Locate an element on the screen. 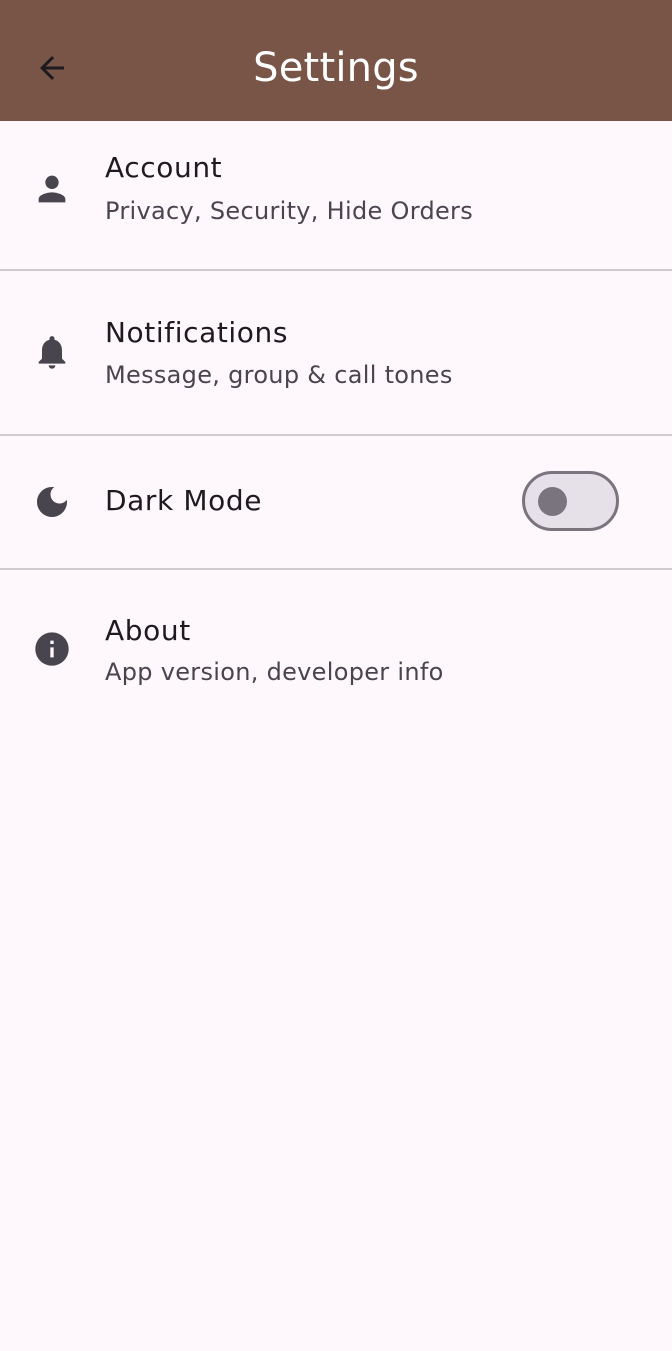  bell-icon is located at coordinates (52, 352).